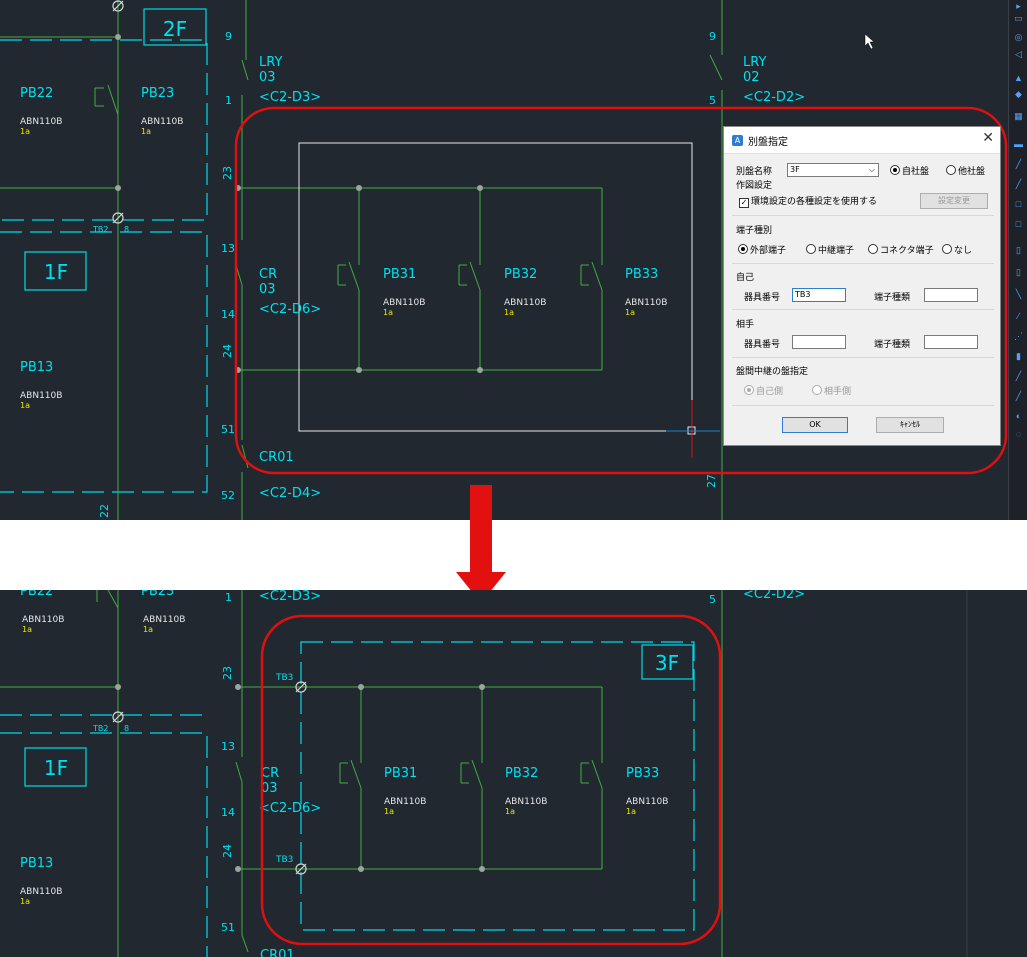 The image size is (1027, 957). What do you see at coordinates (1018, 116) in the screenshot?
I see `tool-icon: ▦` at bounding box center [1018, 116].